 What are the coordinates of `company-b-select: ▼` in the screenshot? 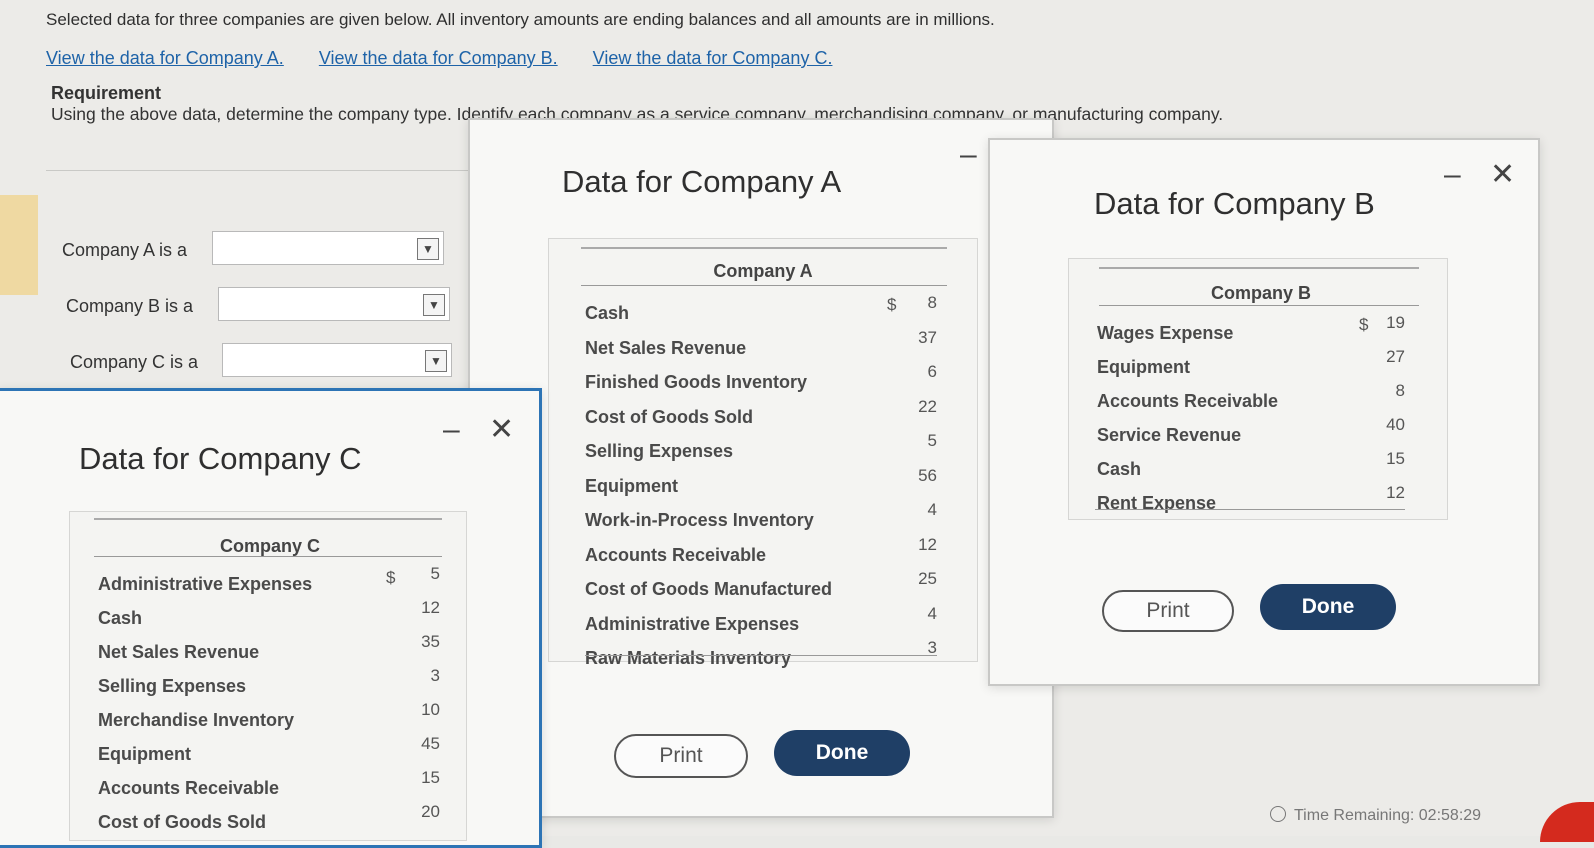 It's located at (334, 304).